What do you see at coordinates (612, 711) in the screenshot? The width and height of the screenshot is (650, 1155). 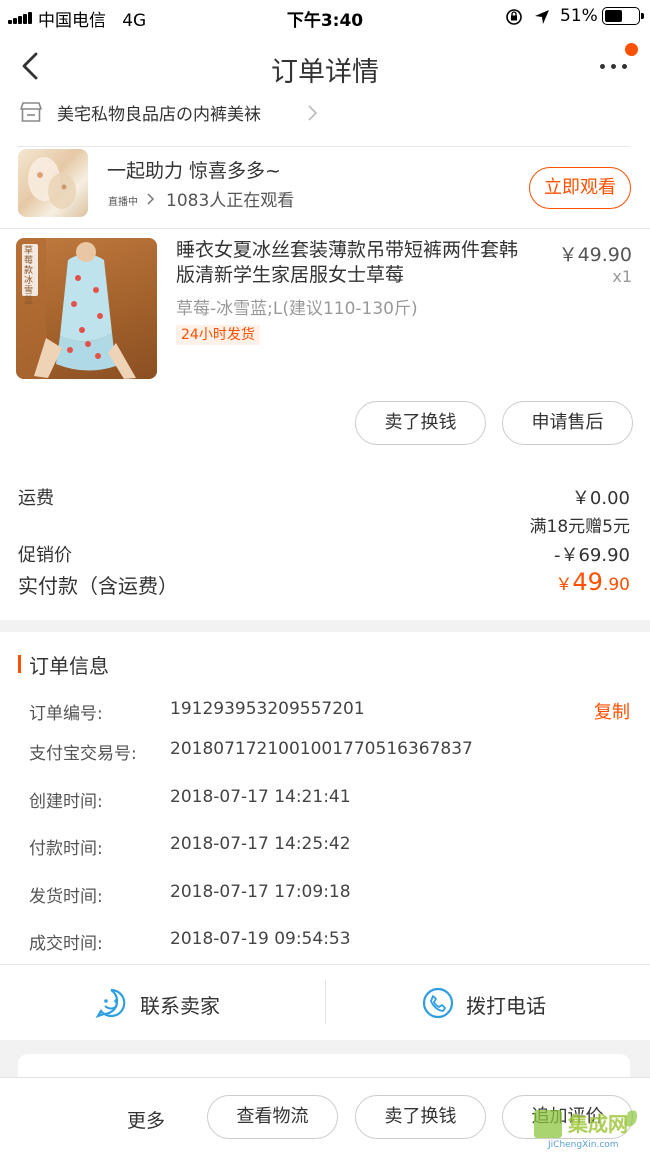 I see `copy-order-number-button: 复制` at bounding box center [612, 711].